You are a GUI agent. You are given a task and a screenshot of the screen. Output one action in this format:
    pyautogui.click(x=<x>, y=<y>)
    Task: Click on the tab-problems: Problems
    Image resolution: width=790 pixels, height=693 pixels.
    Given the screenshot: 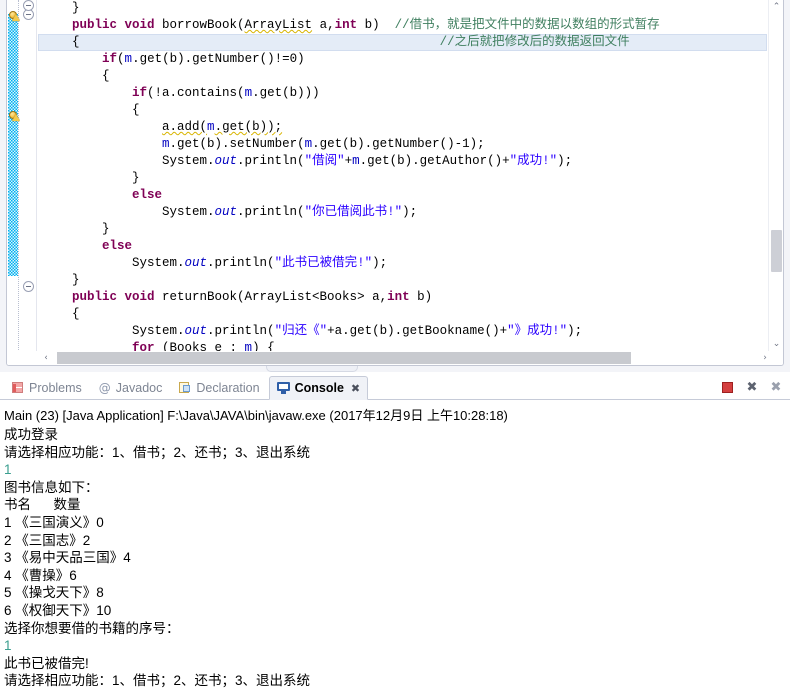 What is the action you would take?
    pyautogui.click(x=46, y=388)
    